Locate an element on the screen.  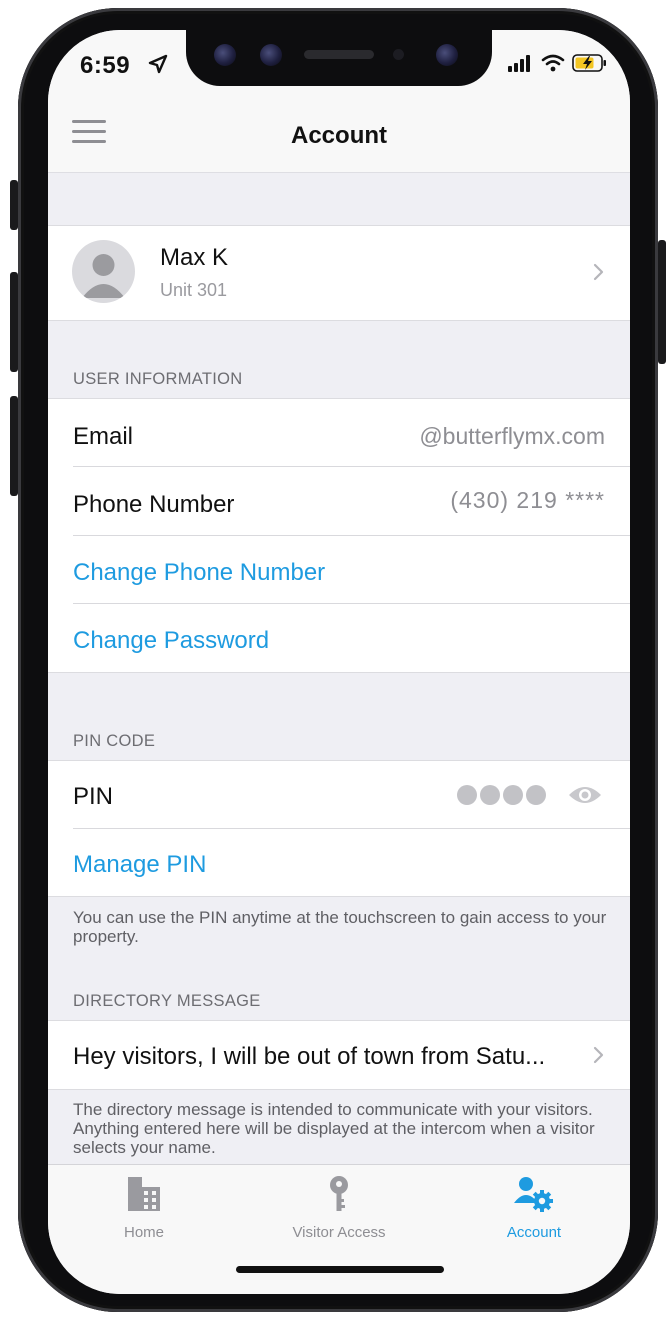
section-header-directory-message: DIRECTORY MESSAGE is located at coordinates (167, 1001).